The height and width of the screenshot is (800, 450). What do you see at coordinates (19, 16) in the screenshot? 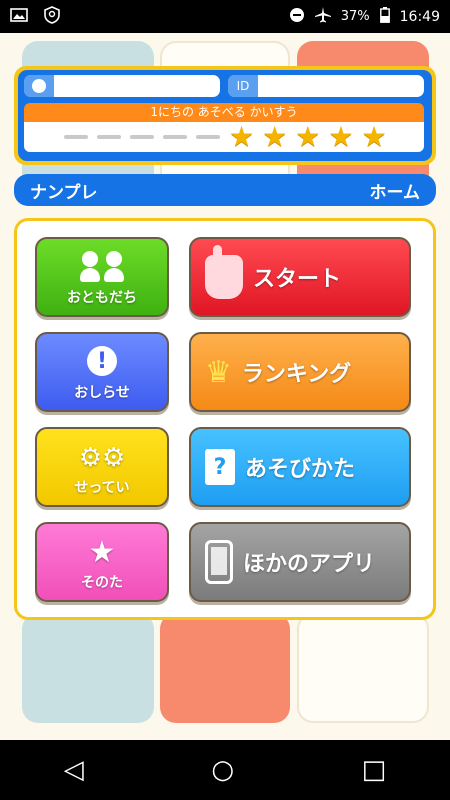
I see `image-icon` at bounding box center [19, 16].